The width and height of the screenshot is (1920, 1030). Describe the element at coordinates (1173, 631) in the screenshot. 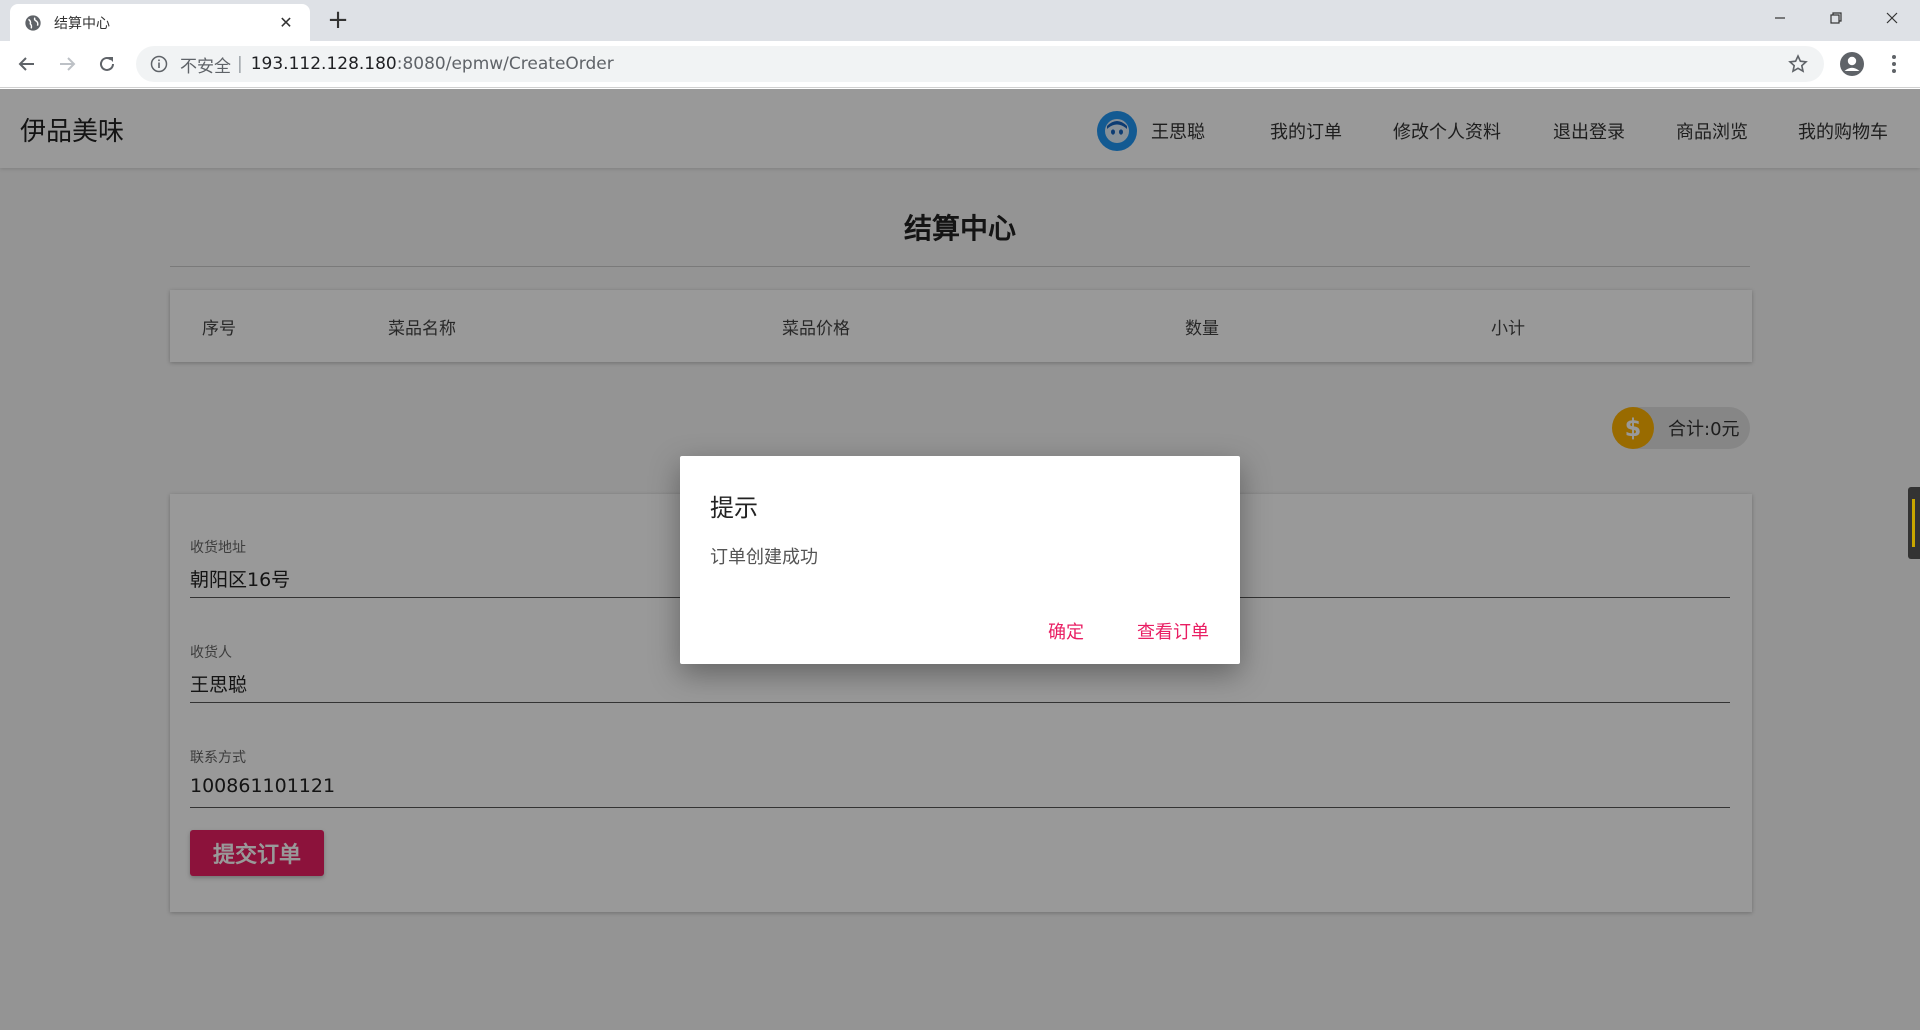

I see `view-orders-button: 查看订单` at that location.